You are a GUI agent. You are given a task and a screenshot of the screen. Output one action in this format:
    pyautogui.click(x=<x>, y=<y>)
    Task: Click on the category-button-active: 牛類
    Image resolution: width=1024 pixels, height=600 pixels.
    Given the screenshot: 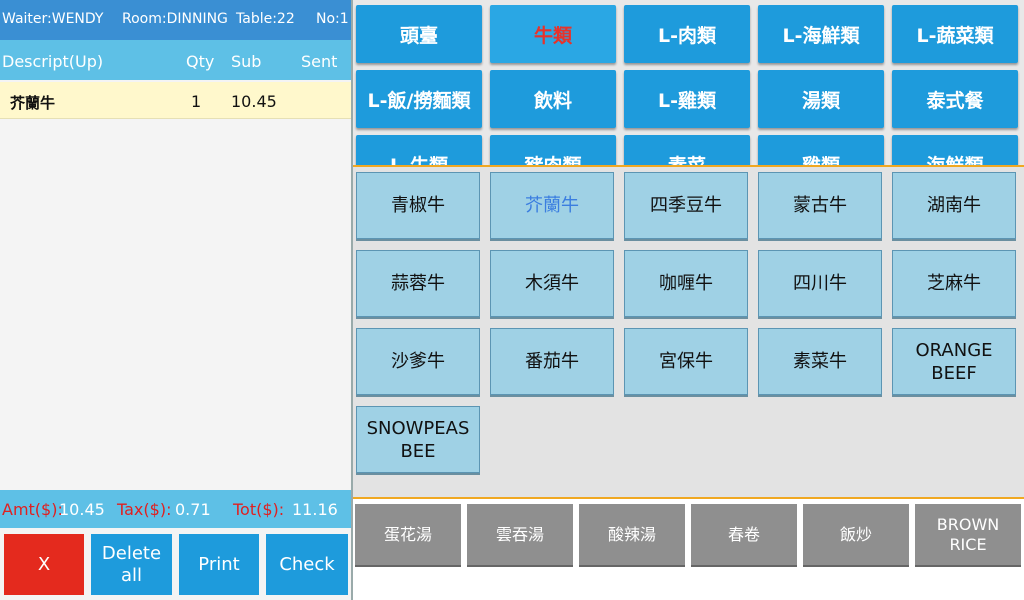 What is the action you would take?
    pyautogui.click(x=553, y=34)
    